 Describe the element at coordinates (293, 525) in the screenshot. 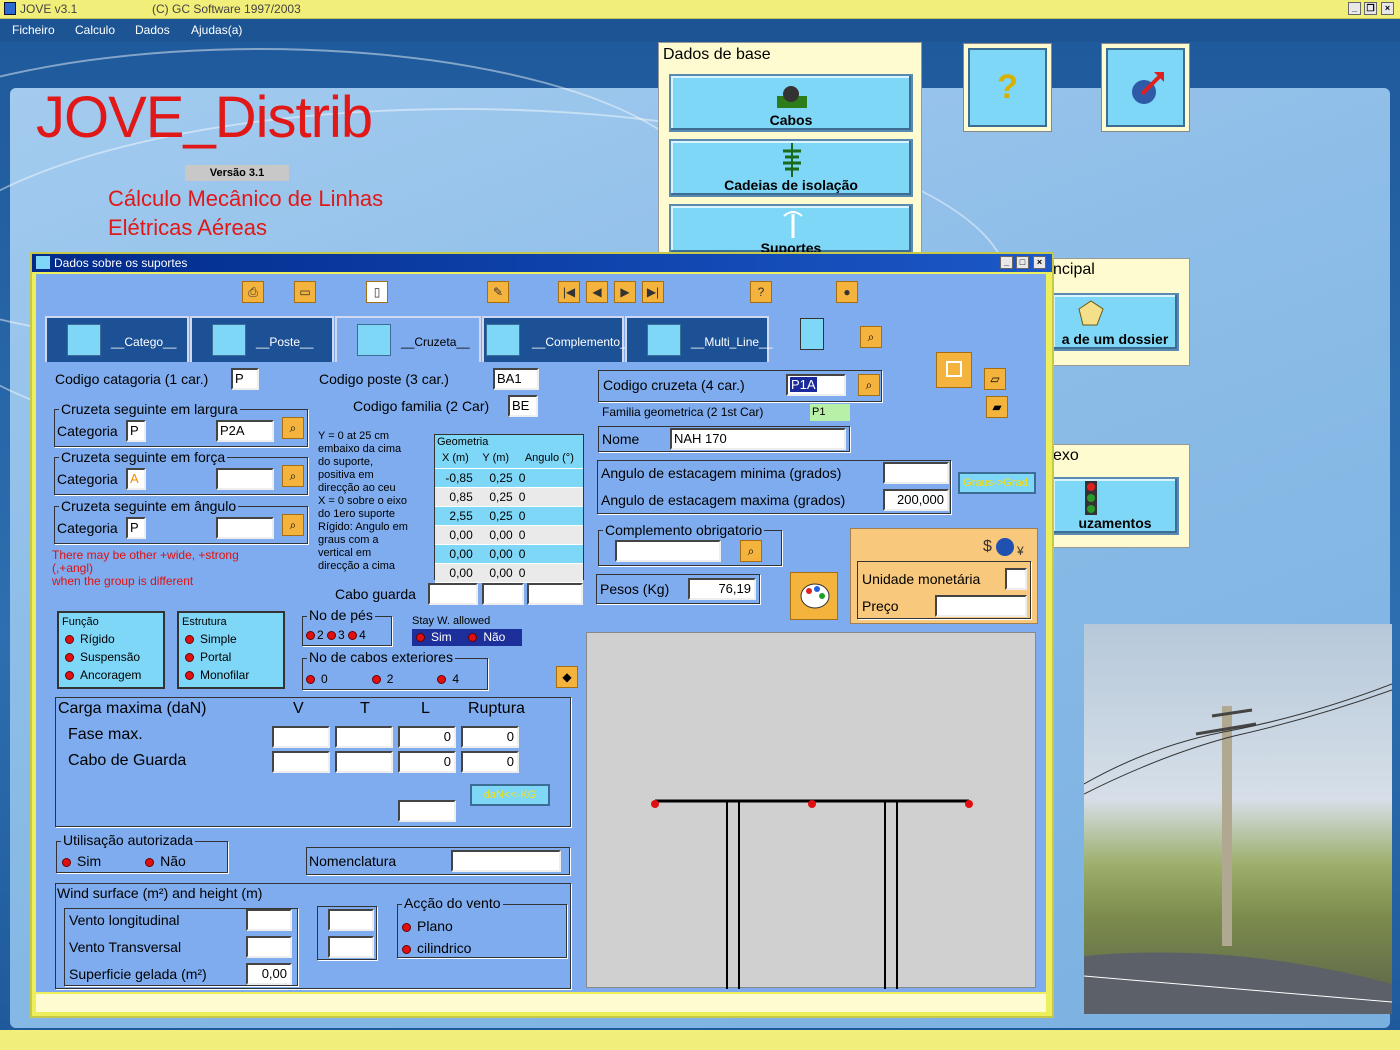

I see `angulo-search-icon: ⌕` at that location.